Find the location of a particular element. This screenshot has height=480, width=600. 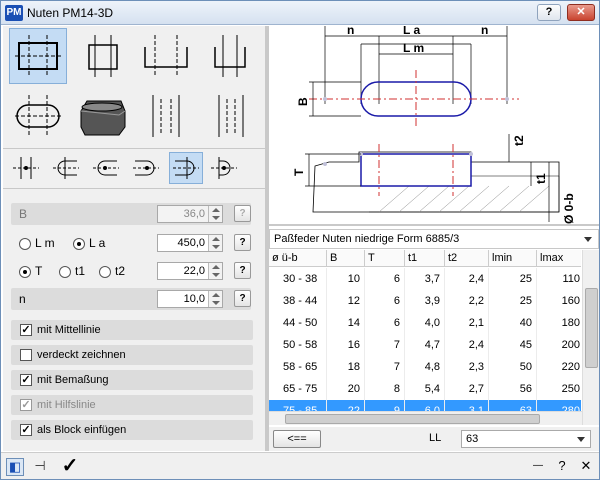

table-cell: 5,4 is located at coordinates (425, 389).